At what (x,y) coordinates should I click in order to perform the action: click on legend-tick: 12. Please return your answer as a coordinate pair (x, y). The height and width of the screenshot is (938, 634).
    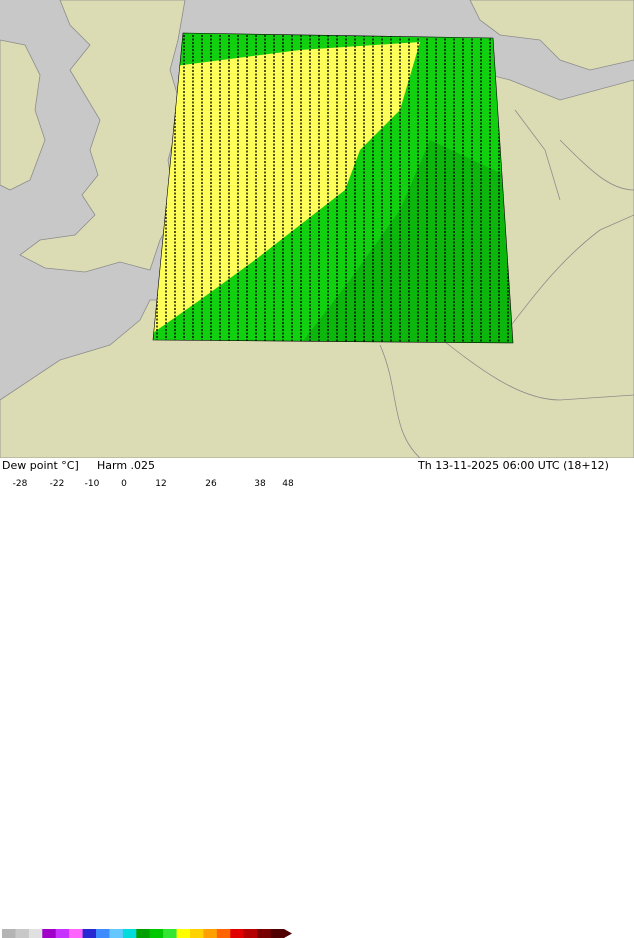
    Looking at the image, I should click on (161, 484).